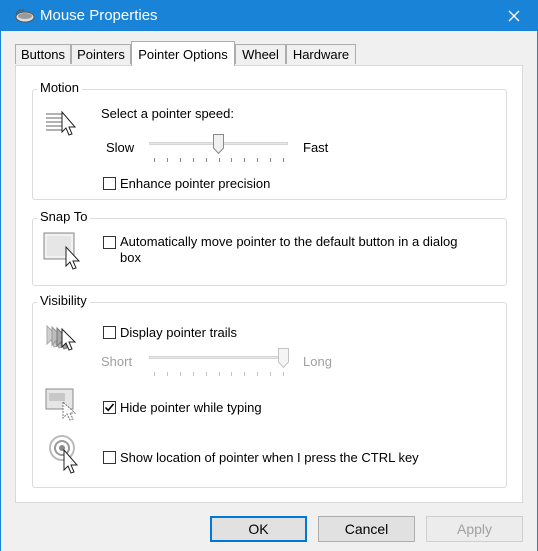  I want to click on tab-buttons: Buttons, so click(43, 54).